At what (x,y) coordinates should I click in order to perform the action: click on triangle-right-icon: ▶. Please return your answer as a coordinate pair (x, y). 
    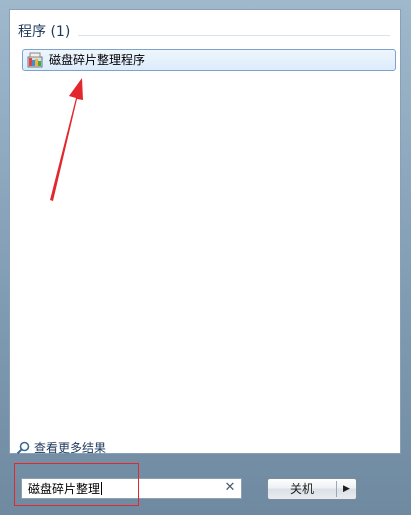
    Looking at the image, I should click on (346, 489).